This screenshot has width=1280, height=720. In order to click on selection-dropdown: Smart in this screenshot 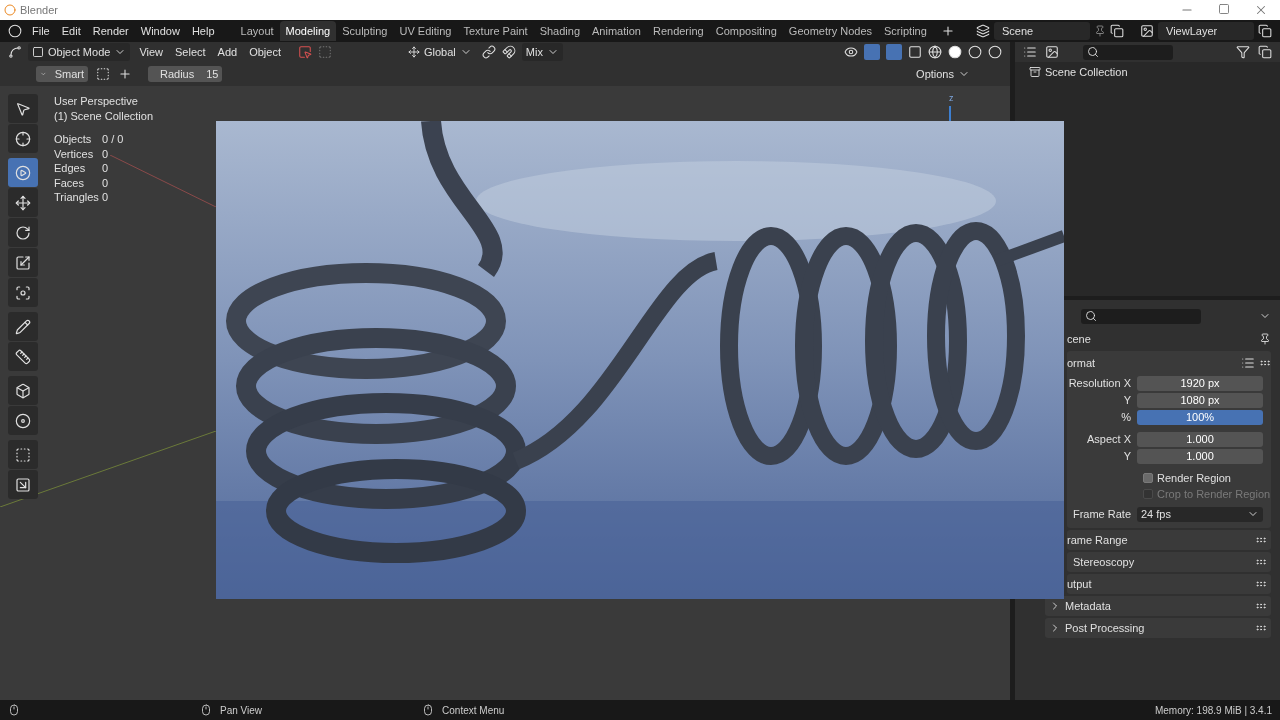, I will do `click(62, 74)`.